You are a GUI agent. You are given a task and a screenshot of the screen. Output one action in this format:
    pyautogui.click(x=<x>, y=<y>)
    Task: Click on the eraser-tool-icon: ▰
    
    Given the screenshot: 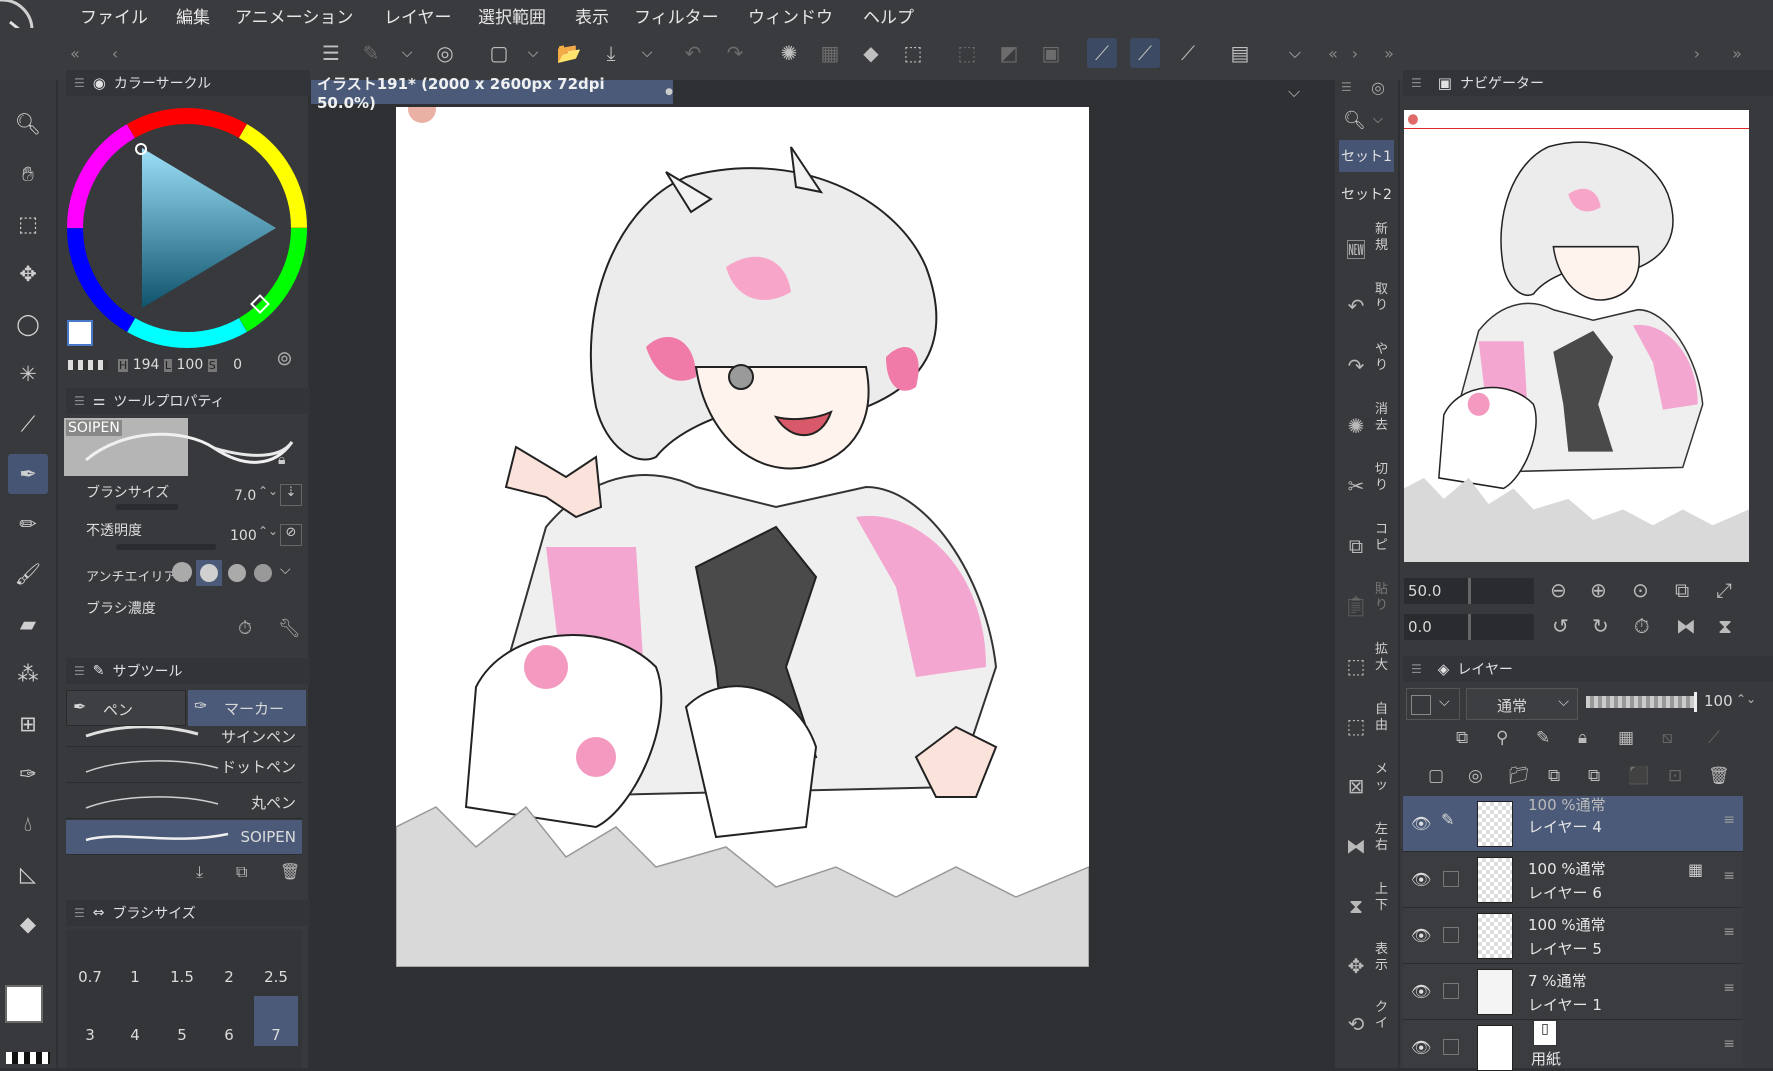 What is the action you would take?
    pyautogui.click(x=28, y=624)
    